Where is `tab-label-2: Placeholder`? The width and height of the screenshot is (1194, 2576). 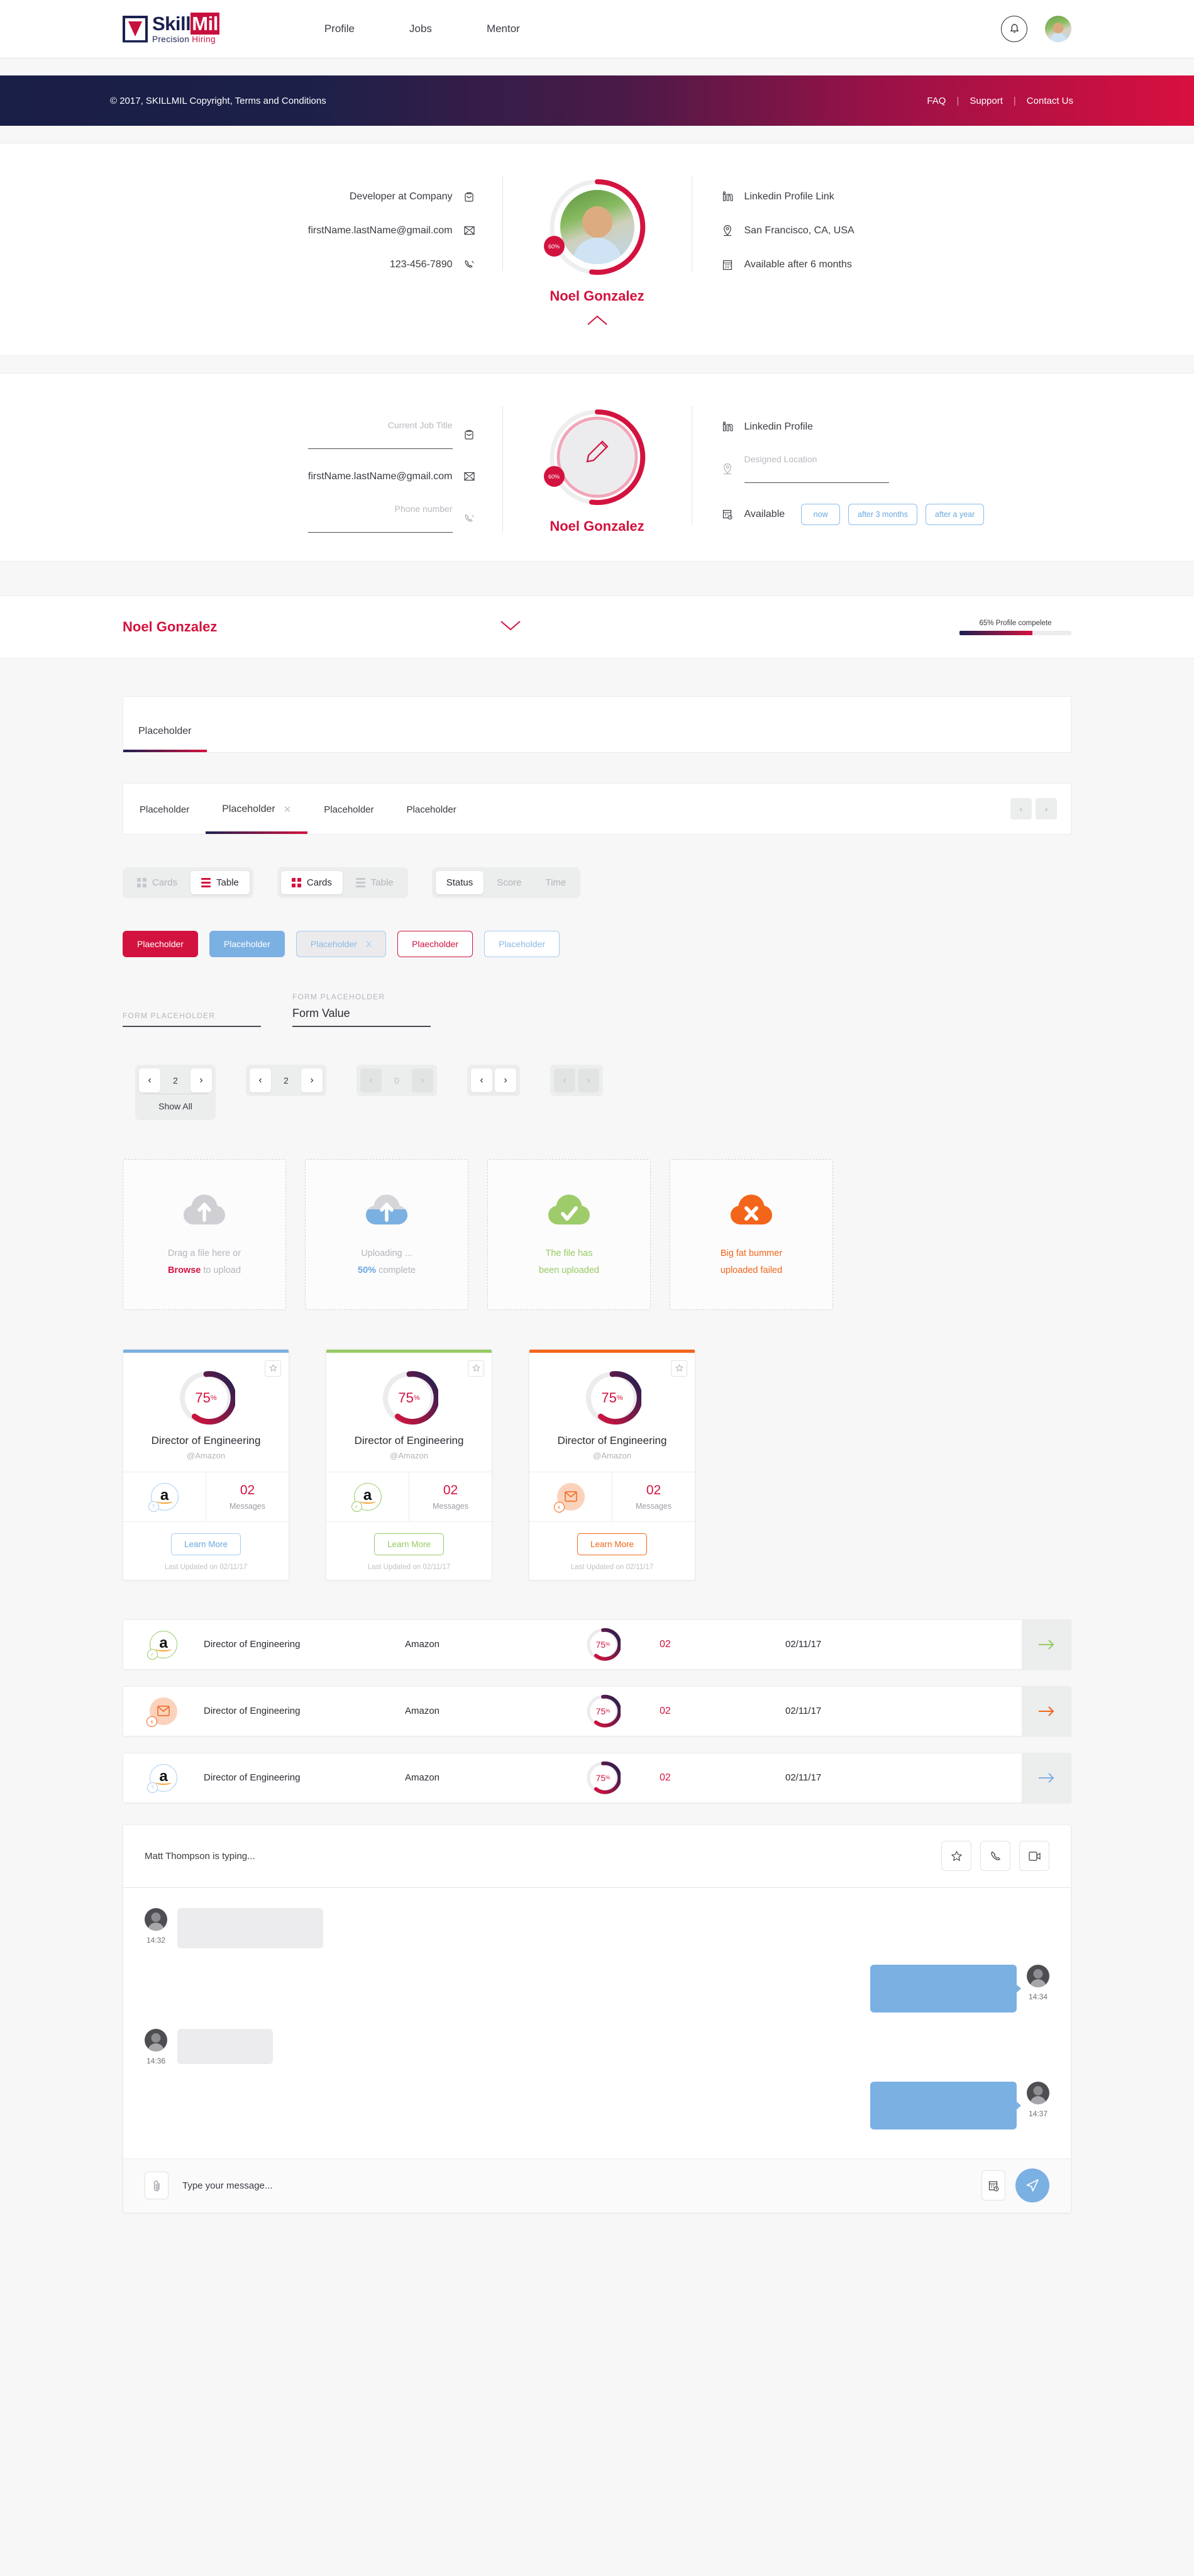
tab-label-2: Placeholder is located at coordinates (248, 809).